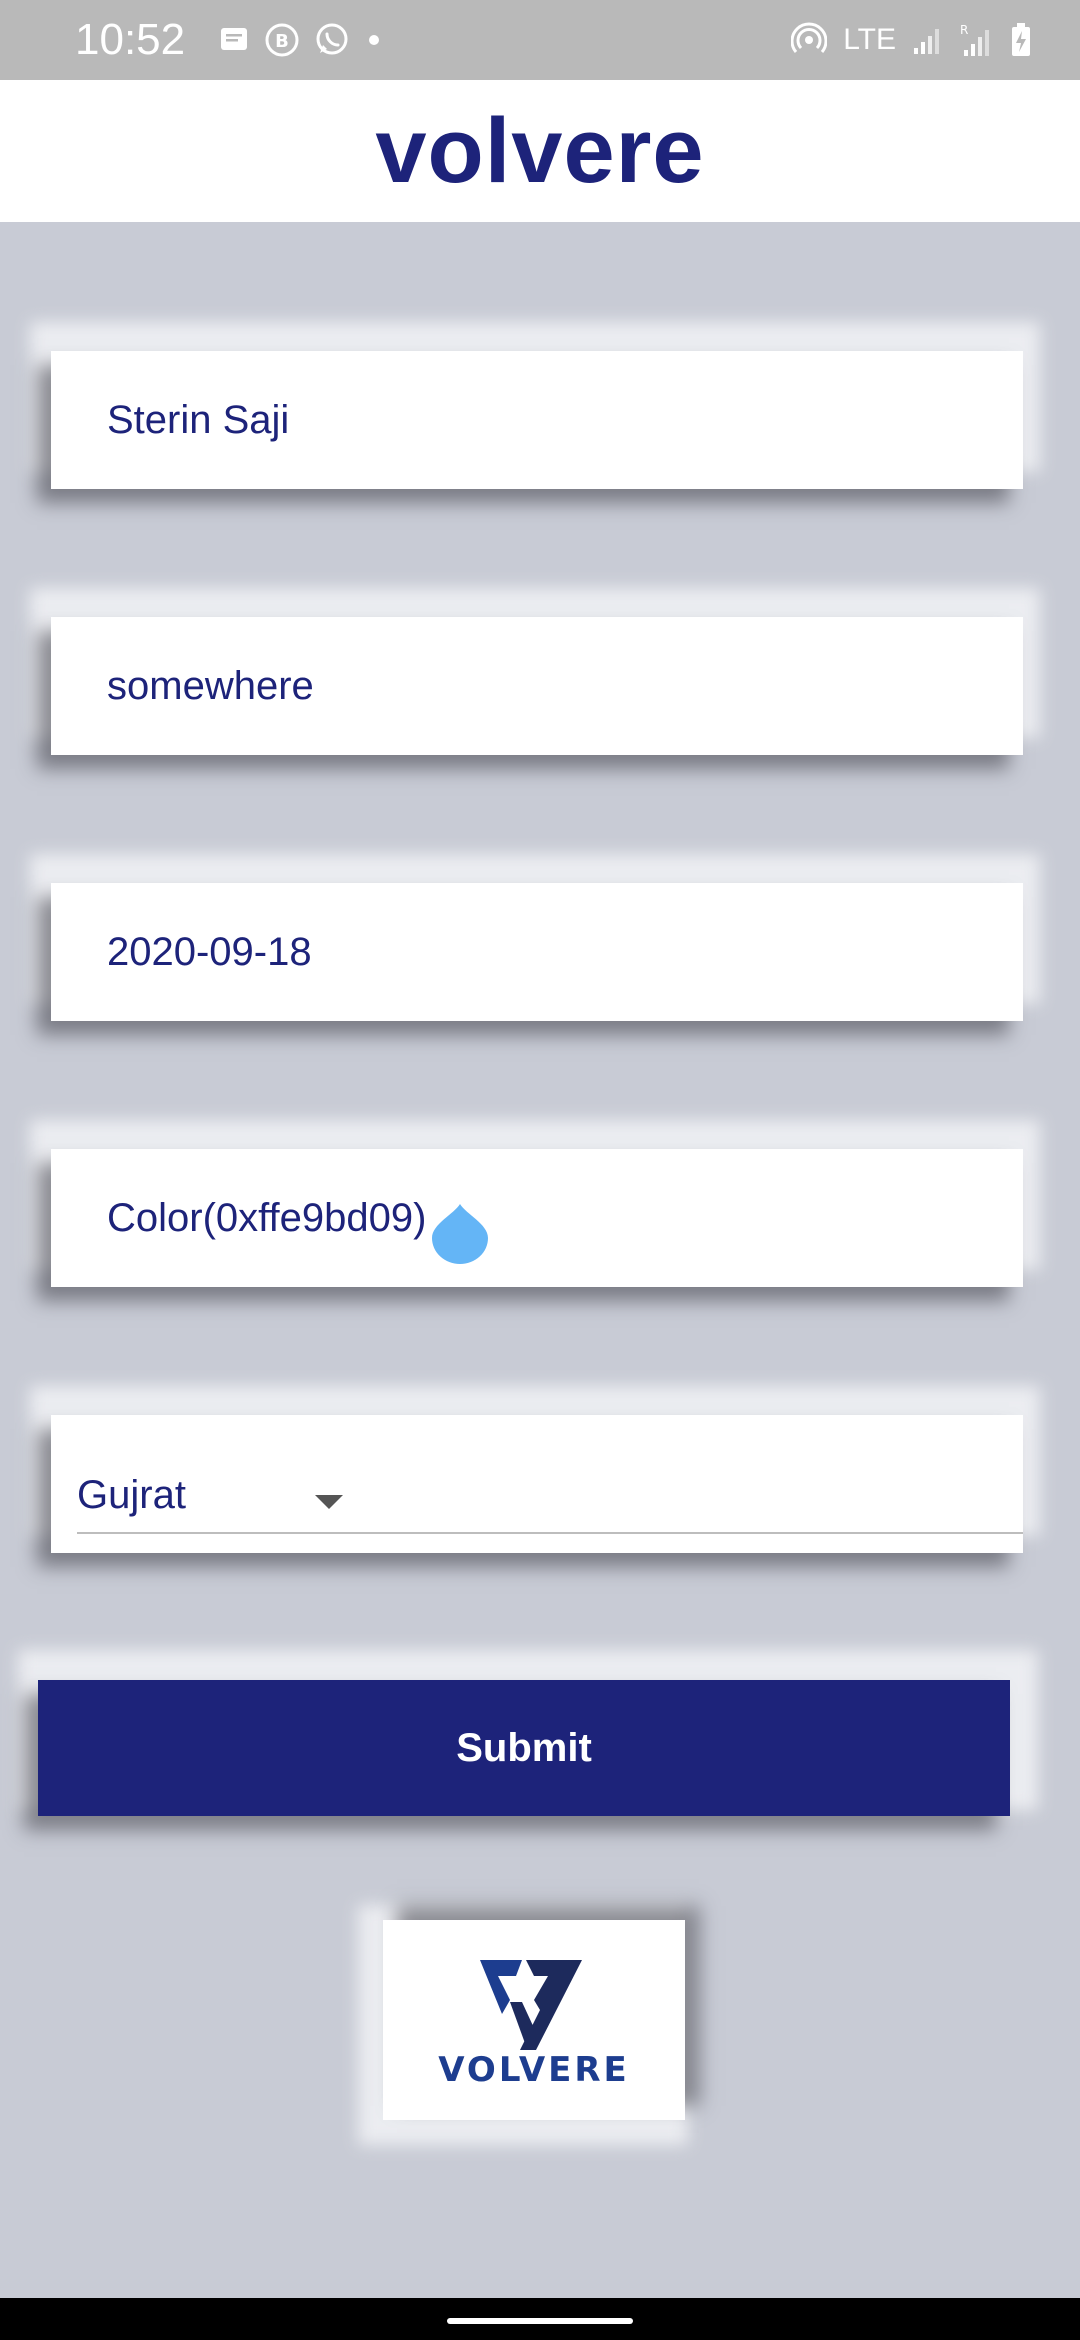  Describe the element at coordinates (537, 1218) in the screenshot. I see `color-field: Color(0xffe9bd09)` at that location.